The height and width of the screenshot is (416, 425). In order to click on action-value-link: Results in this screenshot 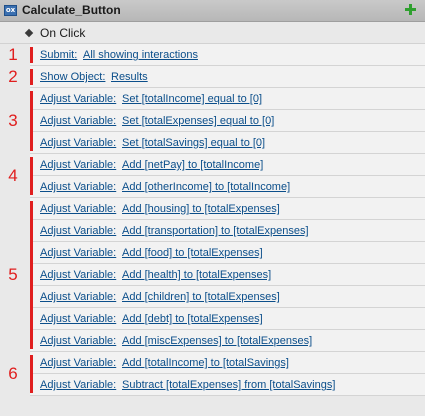, I will do `click(129, 77)`.